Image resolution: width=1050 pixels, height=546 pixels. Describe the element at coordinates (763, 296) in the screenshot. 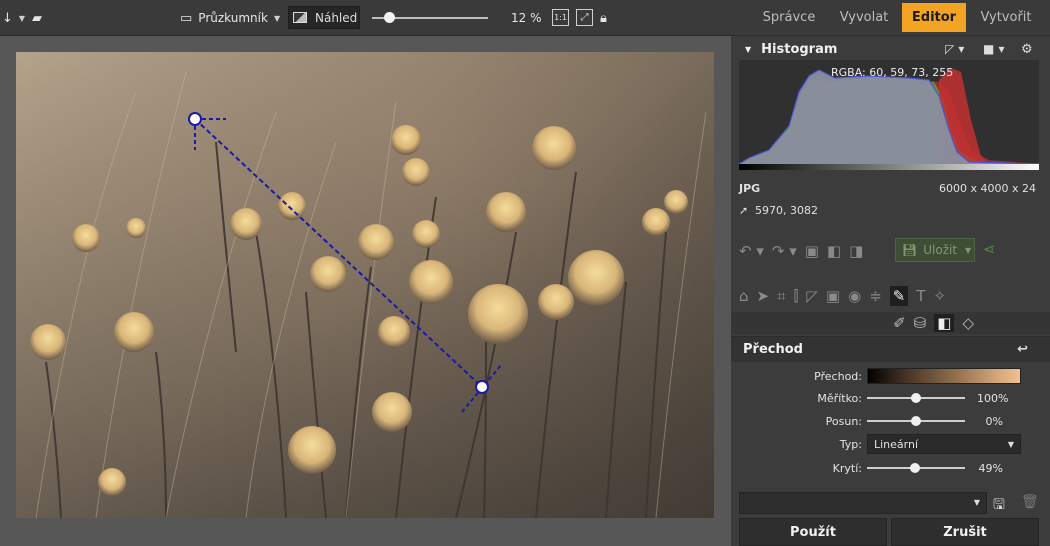

I see `pointer-icon: ➤` at that location.